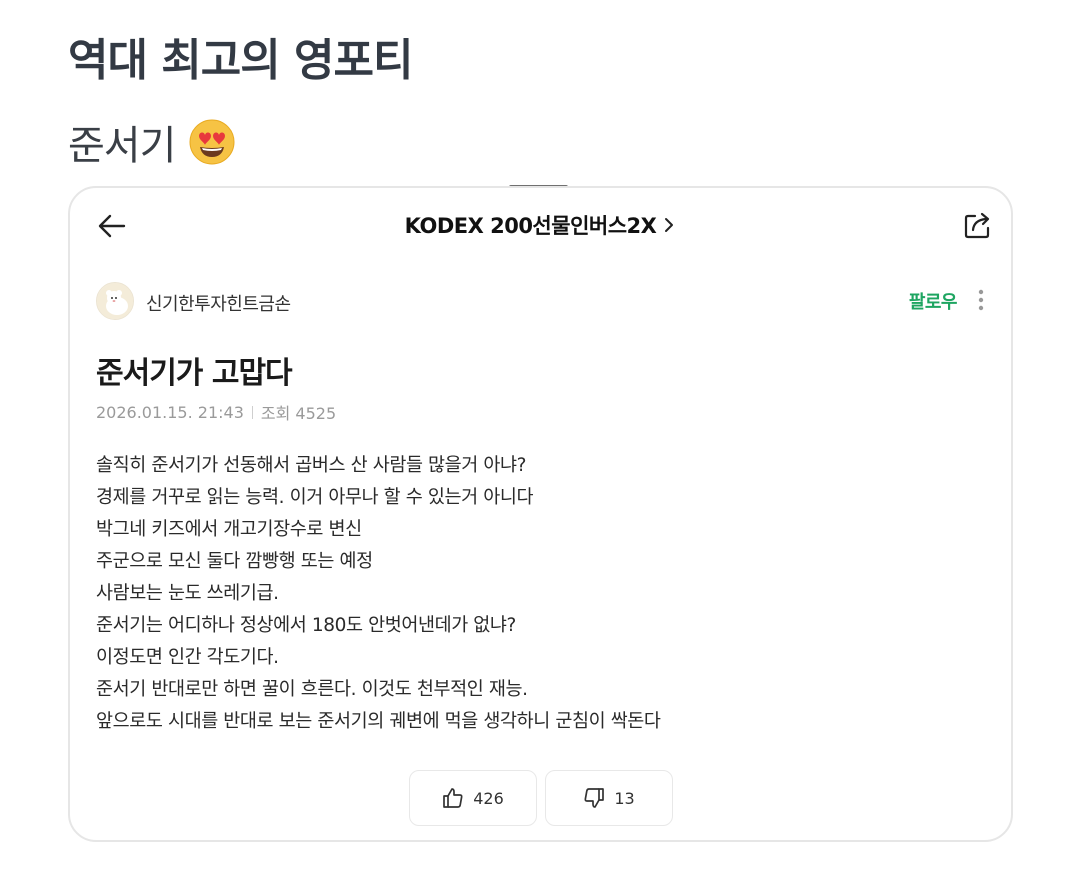  I want to click on post-nav-bar: KODEX 200선물인버스2X, so click(540, 226).